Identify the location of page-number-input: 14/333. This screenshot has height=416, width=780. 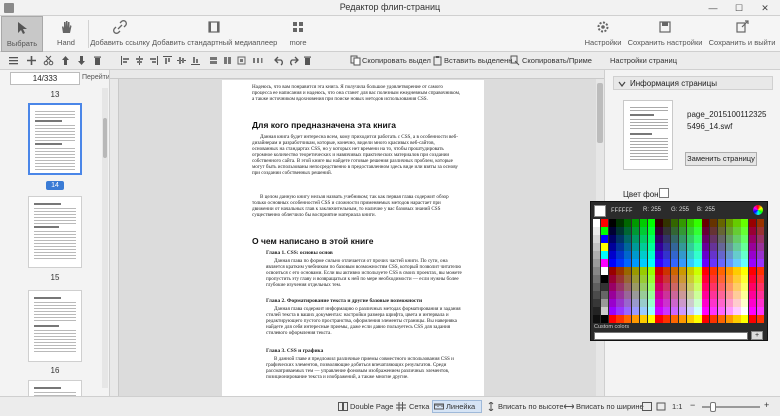
(45, 78).